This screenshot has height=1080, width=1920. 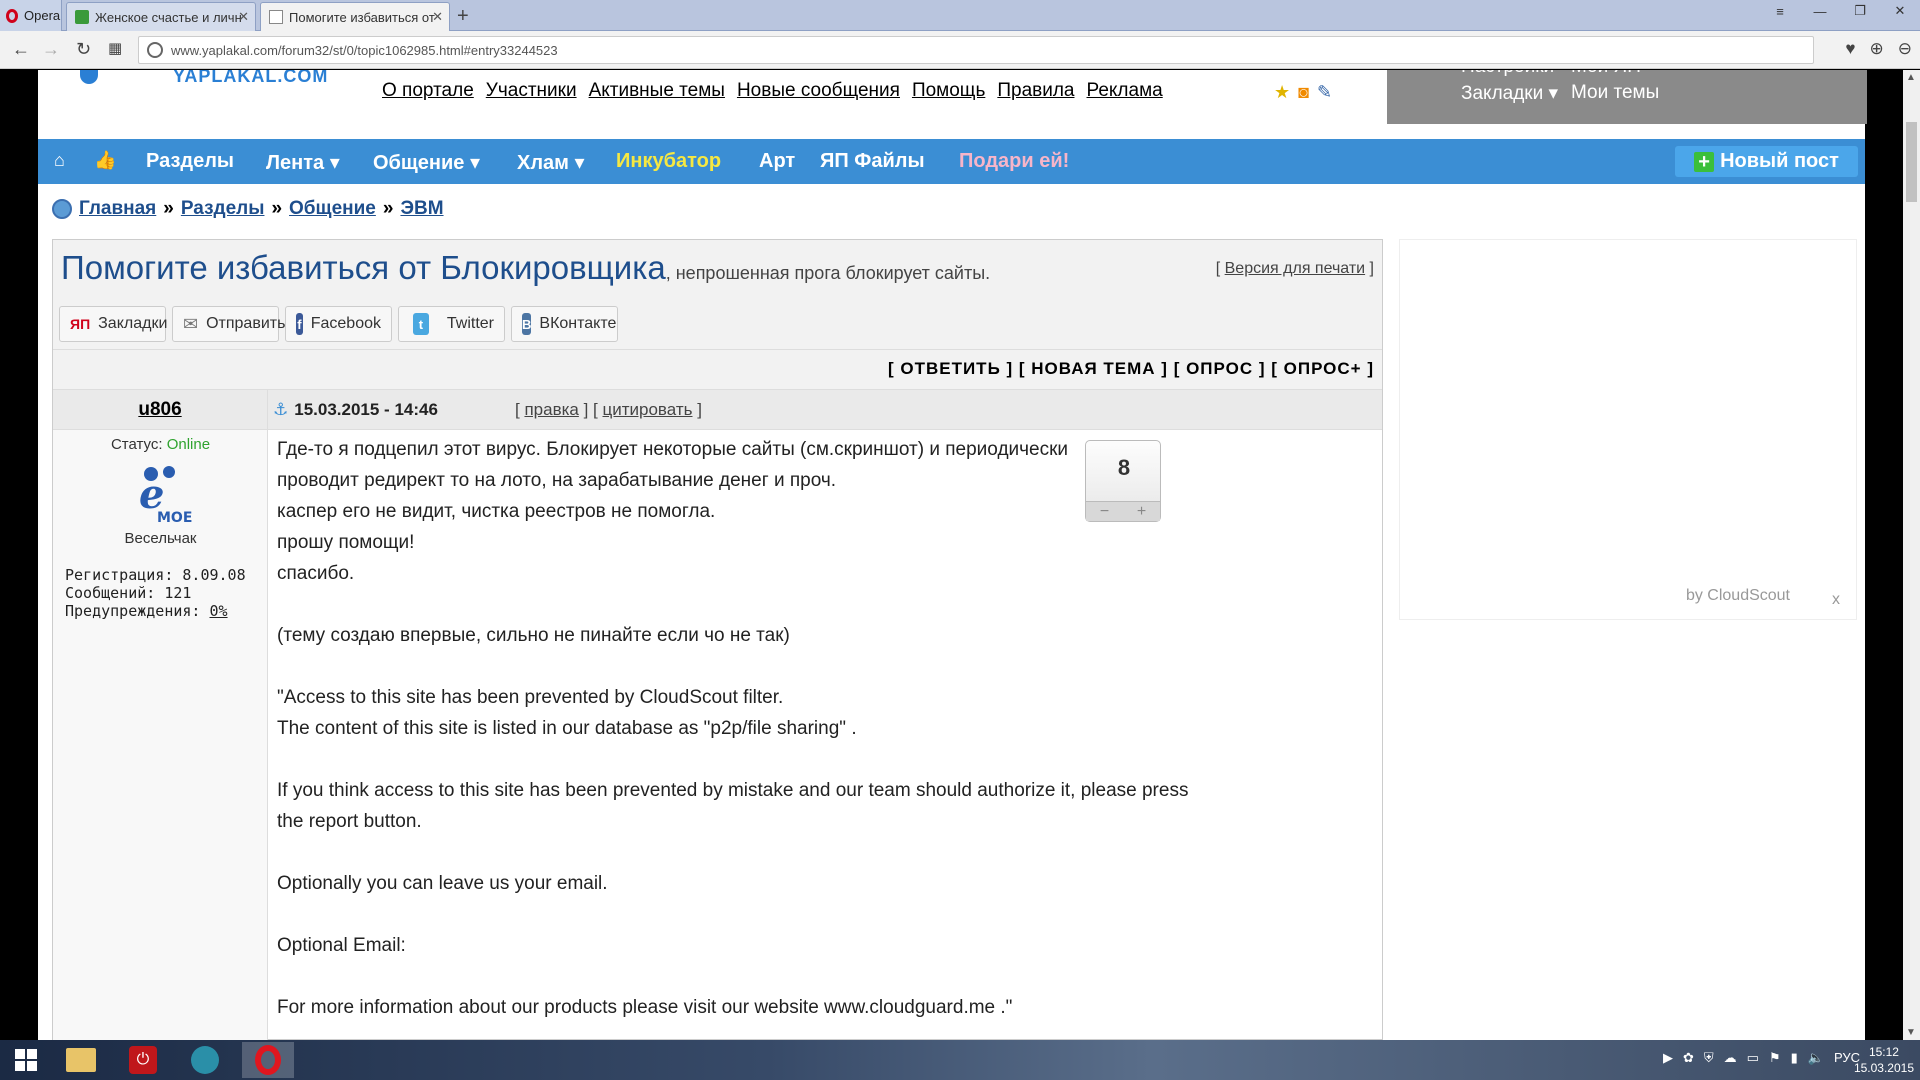 I want to click on tray-volume-icon: 🔈, so click(x=1816, y=1058).